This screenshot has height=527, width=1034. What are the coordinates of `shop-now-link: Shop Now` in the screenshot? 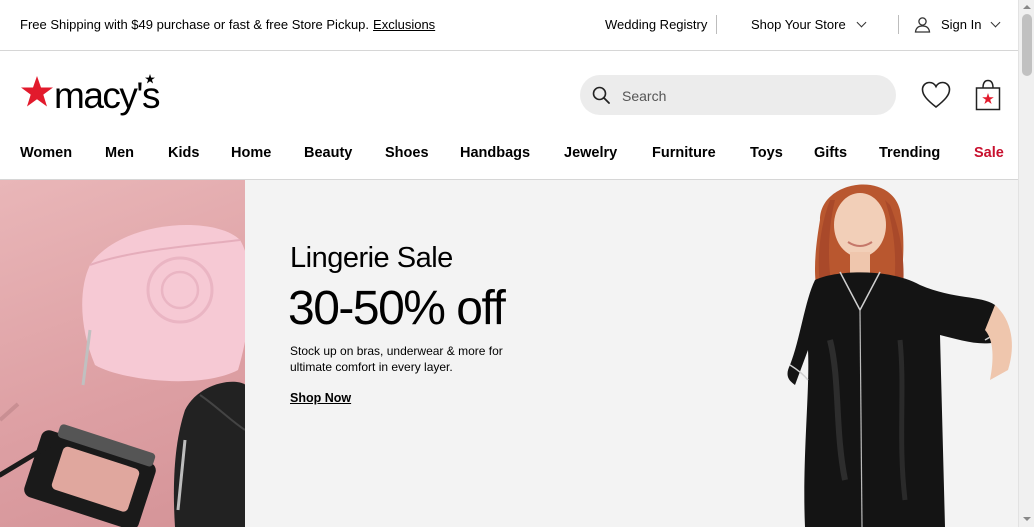 It's located at (320, 398).